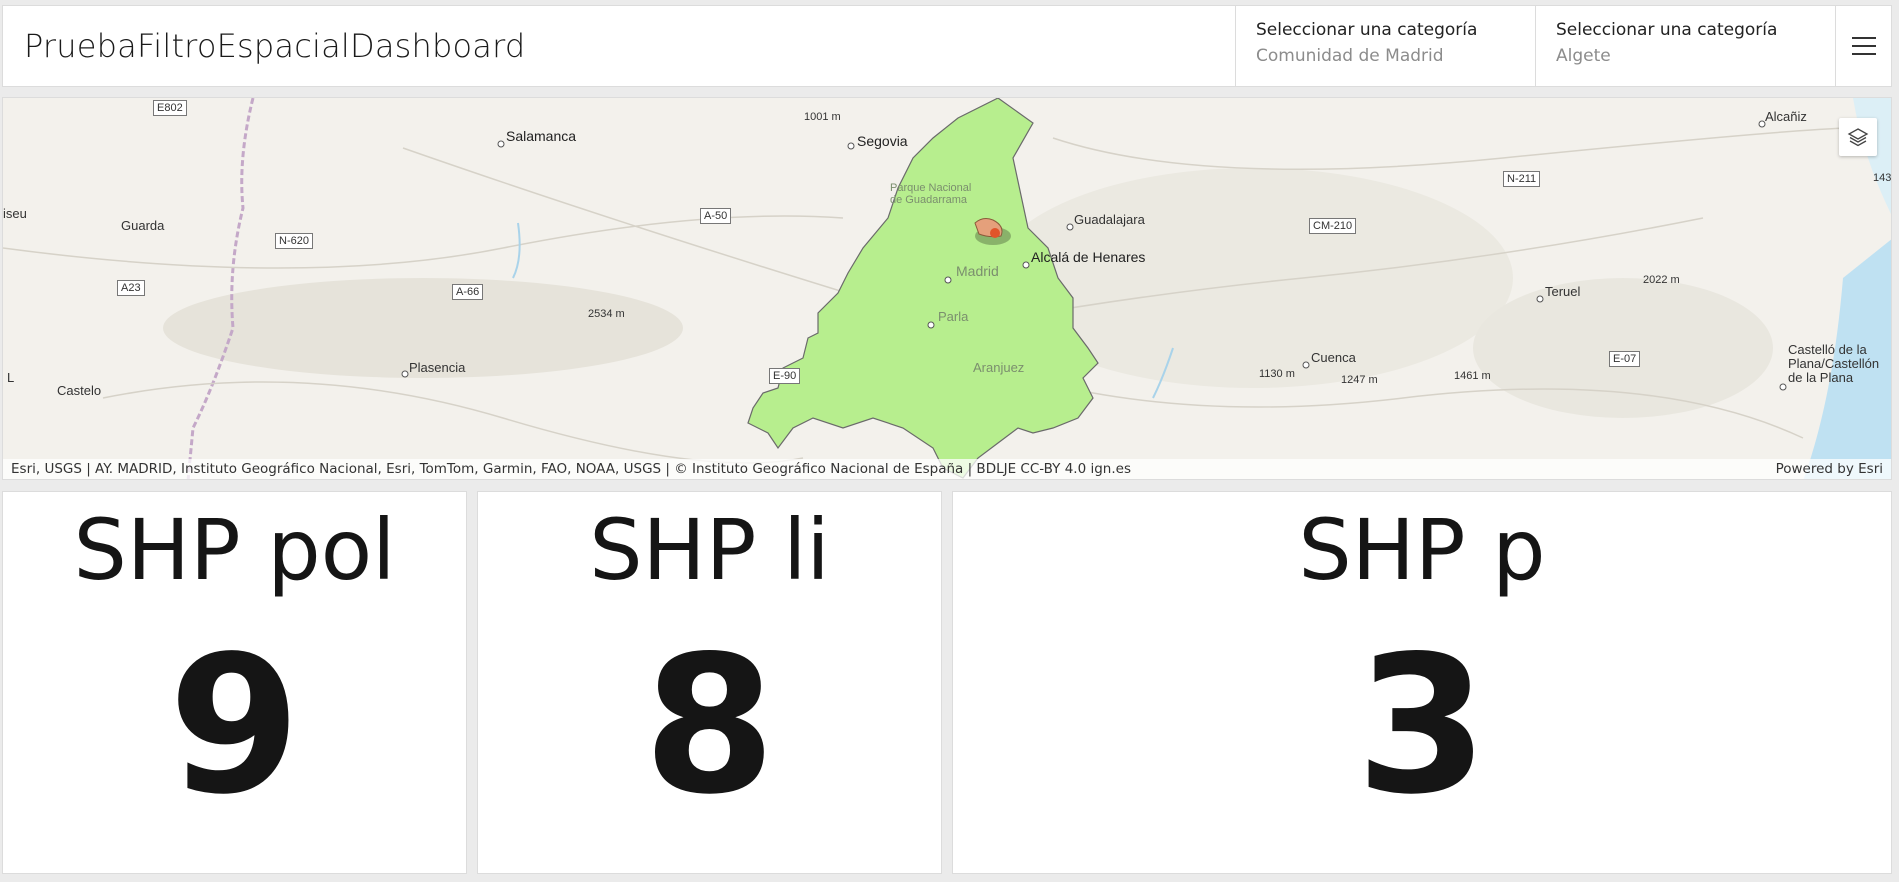 This screenshot has height=882, width=1899. Describe the element at coordinates (606, 314) in the screenshot. I see `map-label-elev: 2534 m` at that location.